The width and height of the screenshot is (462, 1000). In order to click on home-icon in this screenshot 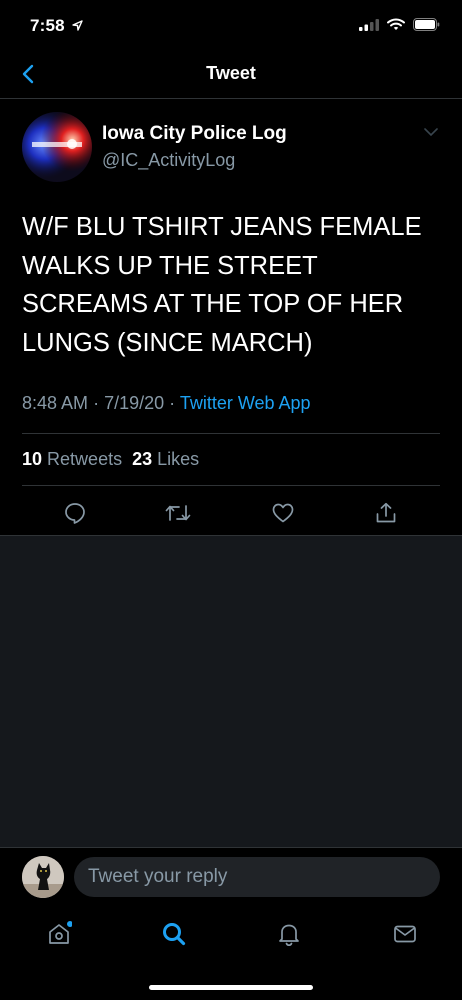, I will do `click(60, 932)`.